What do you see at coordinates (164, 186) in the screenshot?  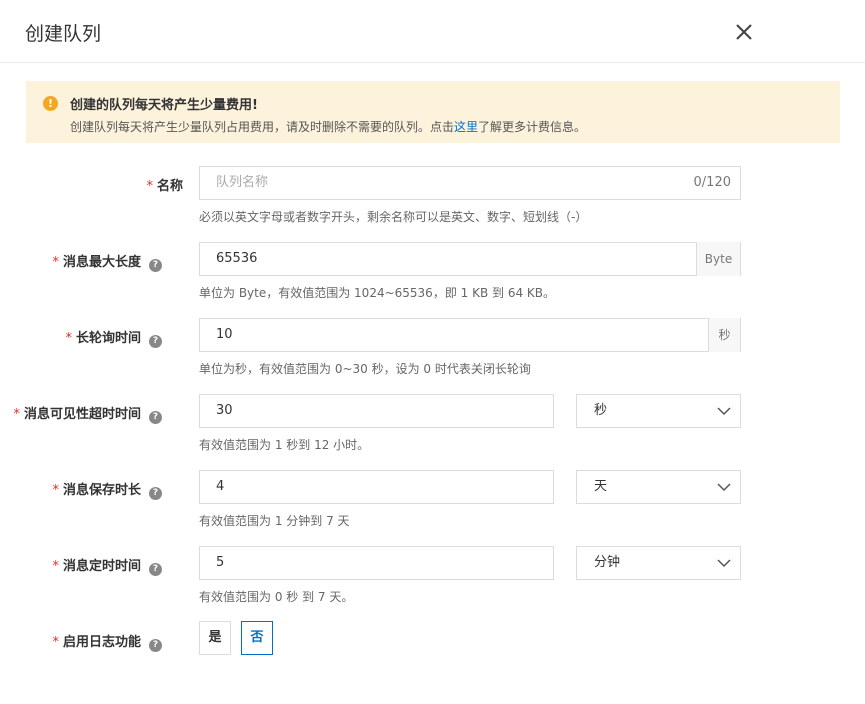 I see `name-label: * 名称` at bounding box center [164, 186].